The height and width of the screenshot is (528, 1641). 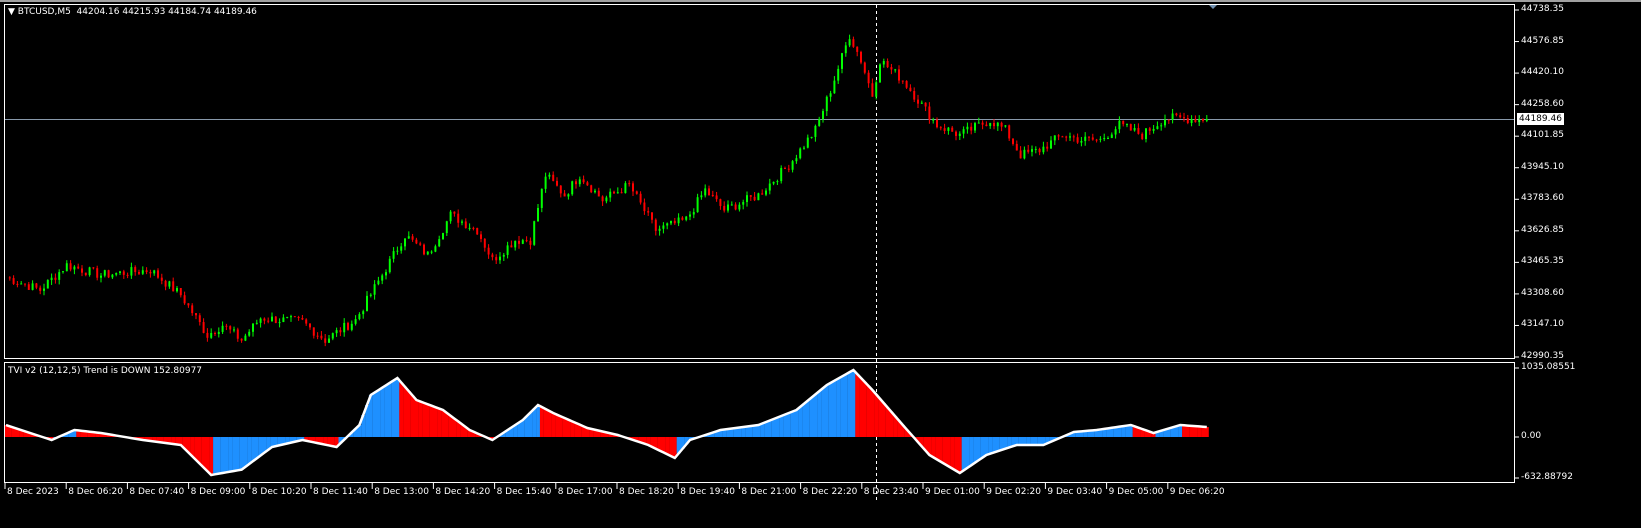 I want to click on ohlc-values: 44204.16 44215.93 44184.74 44189.46, so click(x=166, y=12).